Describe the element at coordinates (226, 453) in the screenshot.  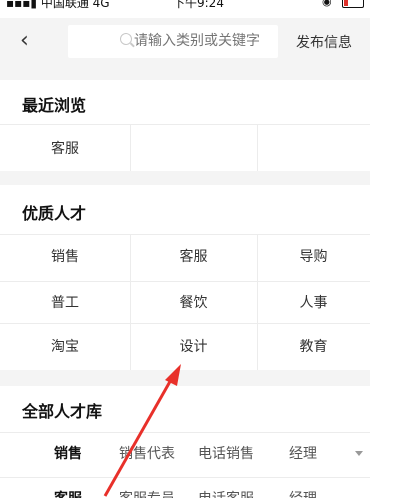
I see `subcategory-tab: 电话销售` at that location.